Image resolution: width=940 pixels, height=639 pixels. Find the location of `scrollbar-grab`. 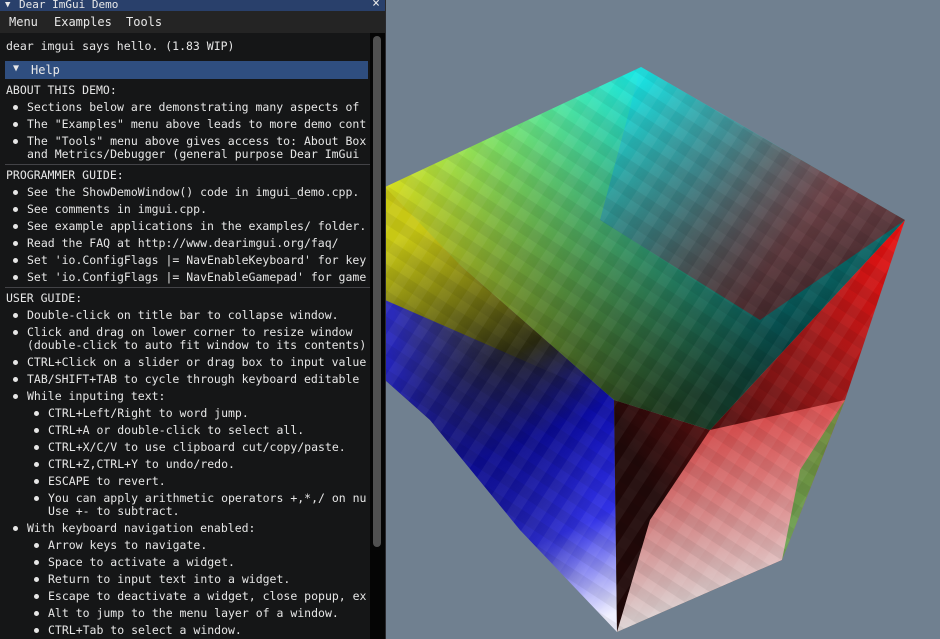

scrollbar-grab is located at coordinates (377, 291).